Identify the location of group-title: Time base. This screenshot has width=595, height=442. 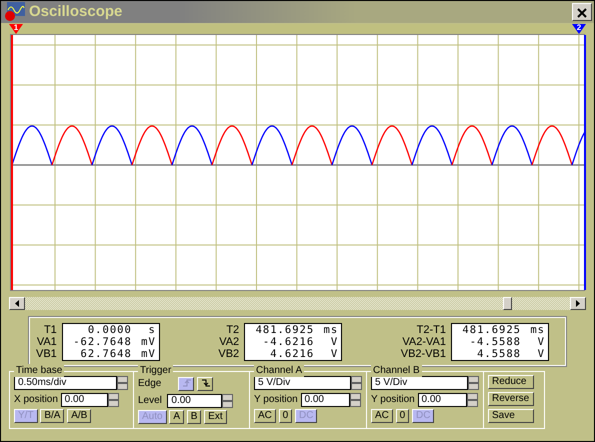
(39, 370).